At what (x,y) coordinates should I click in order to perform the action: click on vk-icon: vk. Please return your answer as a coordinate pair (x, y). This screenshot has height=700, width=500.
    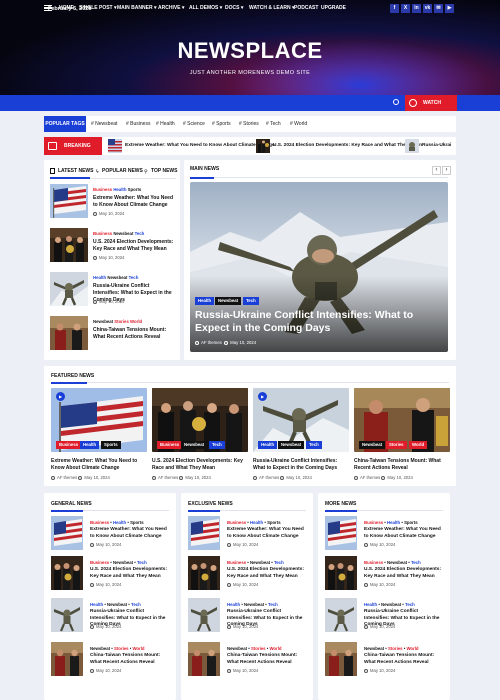
    Looking at the image, I should click on (427, 8).